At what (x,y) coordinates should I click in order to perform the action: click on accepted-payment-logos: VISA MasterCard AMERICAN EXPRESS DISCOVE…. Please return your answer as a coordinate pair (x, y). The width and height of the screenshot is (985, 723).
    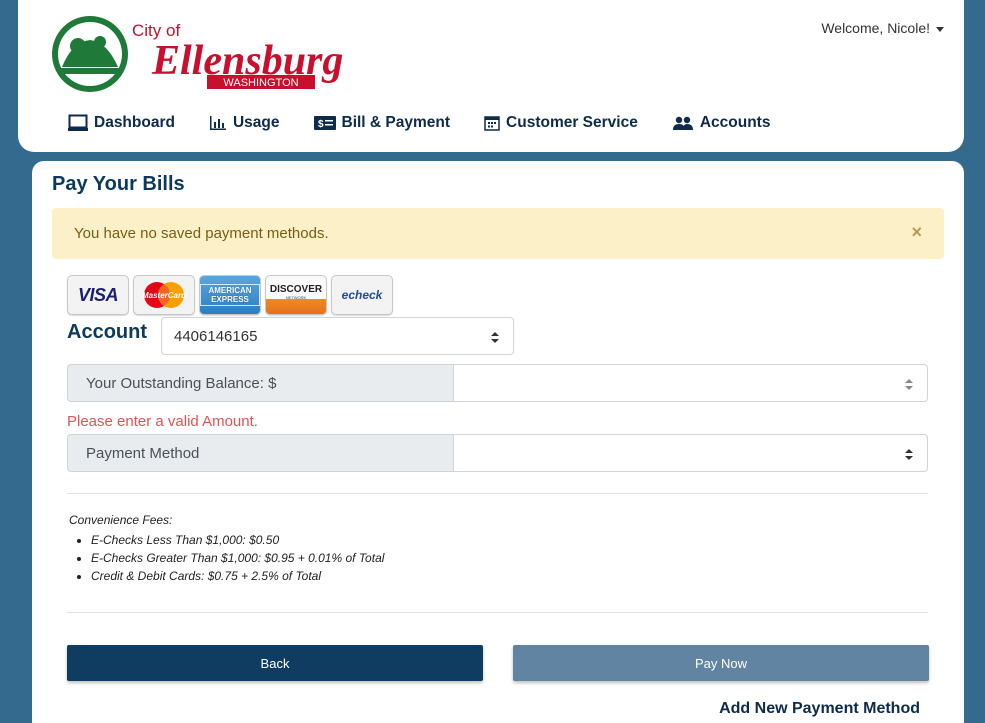
    Looking at the image, I should click on (230, 295).